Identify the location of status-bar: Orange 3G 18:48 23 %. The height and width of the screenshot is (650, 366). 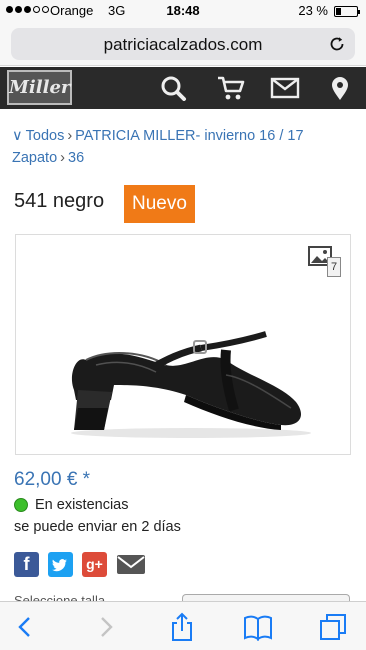
(183, 11).